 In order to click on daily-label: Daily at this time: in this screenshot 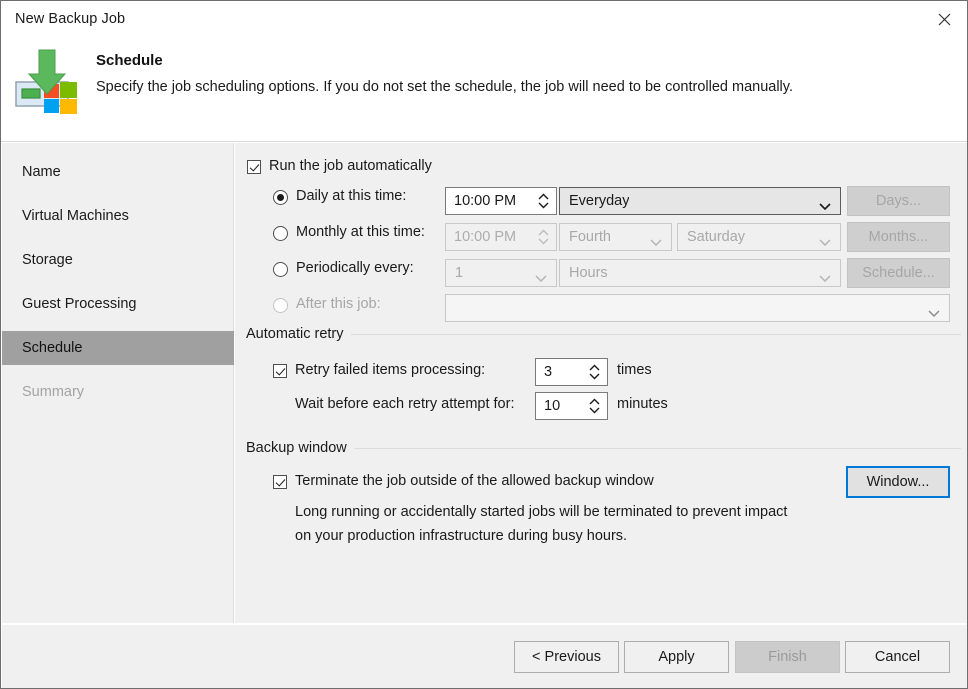, I will do `click(351, 196)`.